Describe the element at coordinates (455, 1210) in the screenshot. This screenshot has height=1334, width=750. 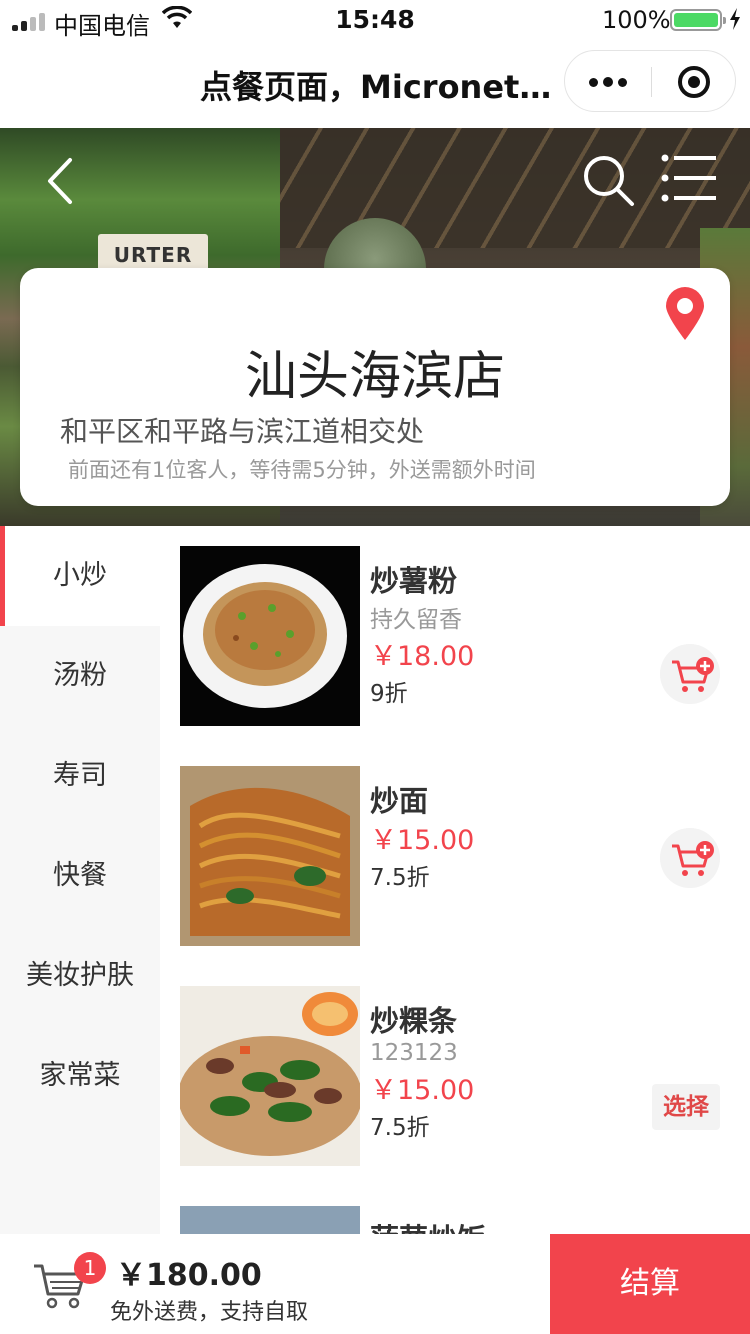
I see `list-item: 菠萝炒饭` at that location.